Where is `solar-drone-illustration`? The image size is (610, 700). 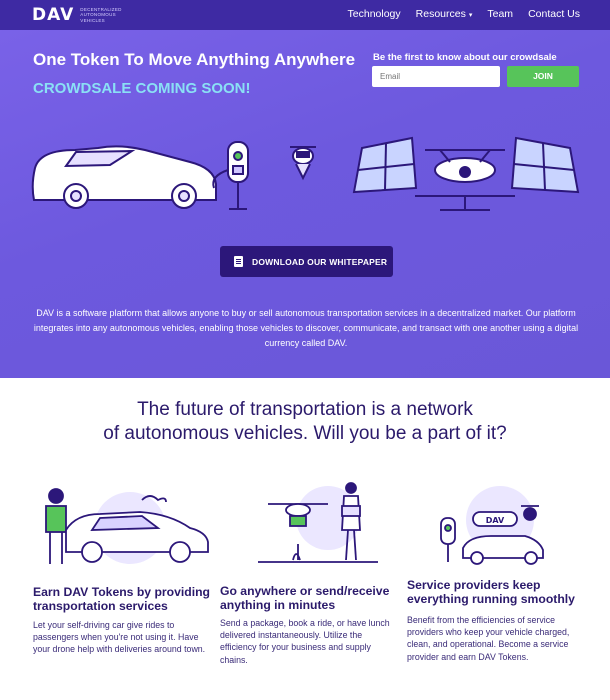
solar-drone-illustration is located at coordinates (466, 173).